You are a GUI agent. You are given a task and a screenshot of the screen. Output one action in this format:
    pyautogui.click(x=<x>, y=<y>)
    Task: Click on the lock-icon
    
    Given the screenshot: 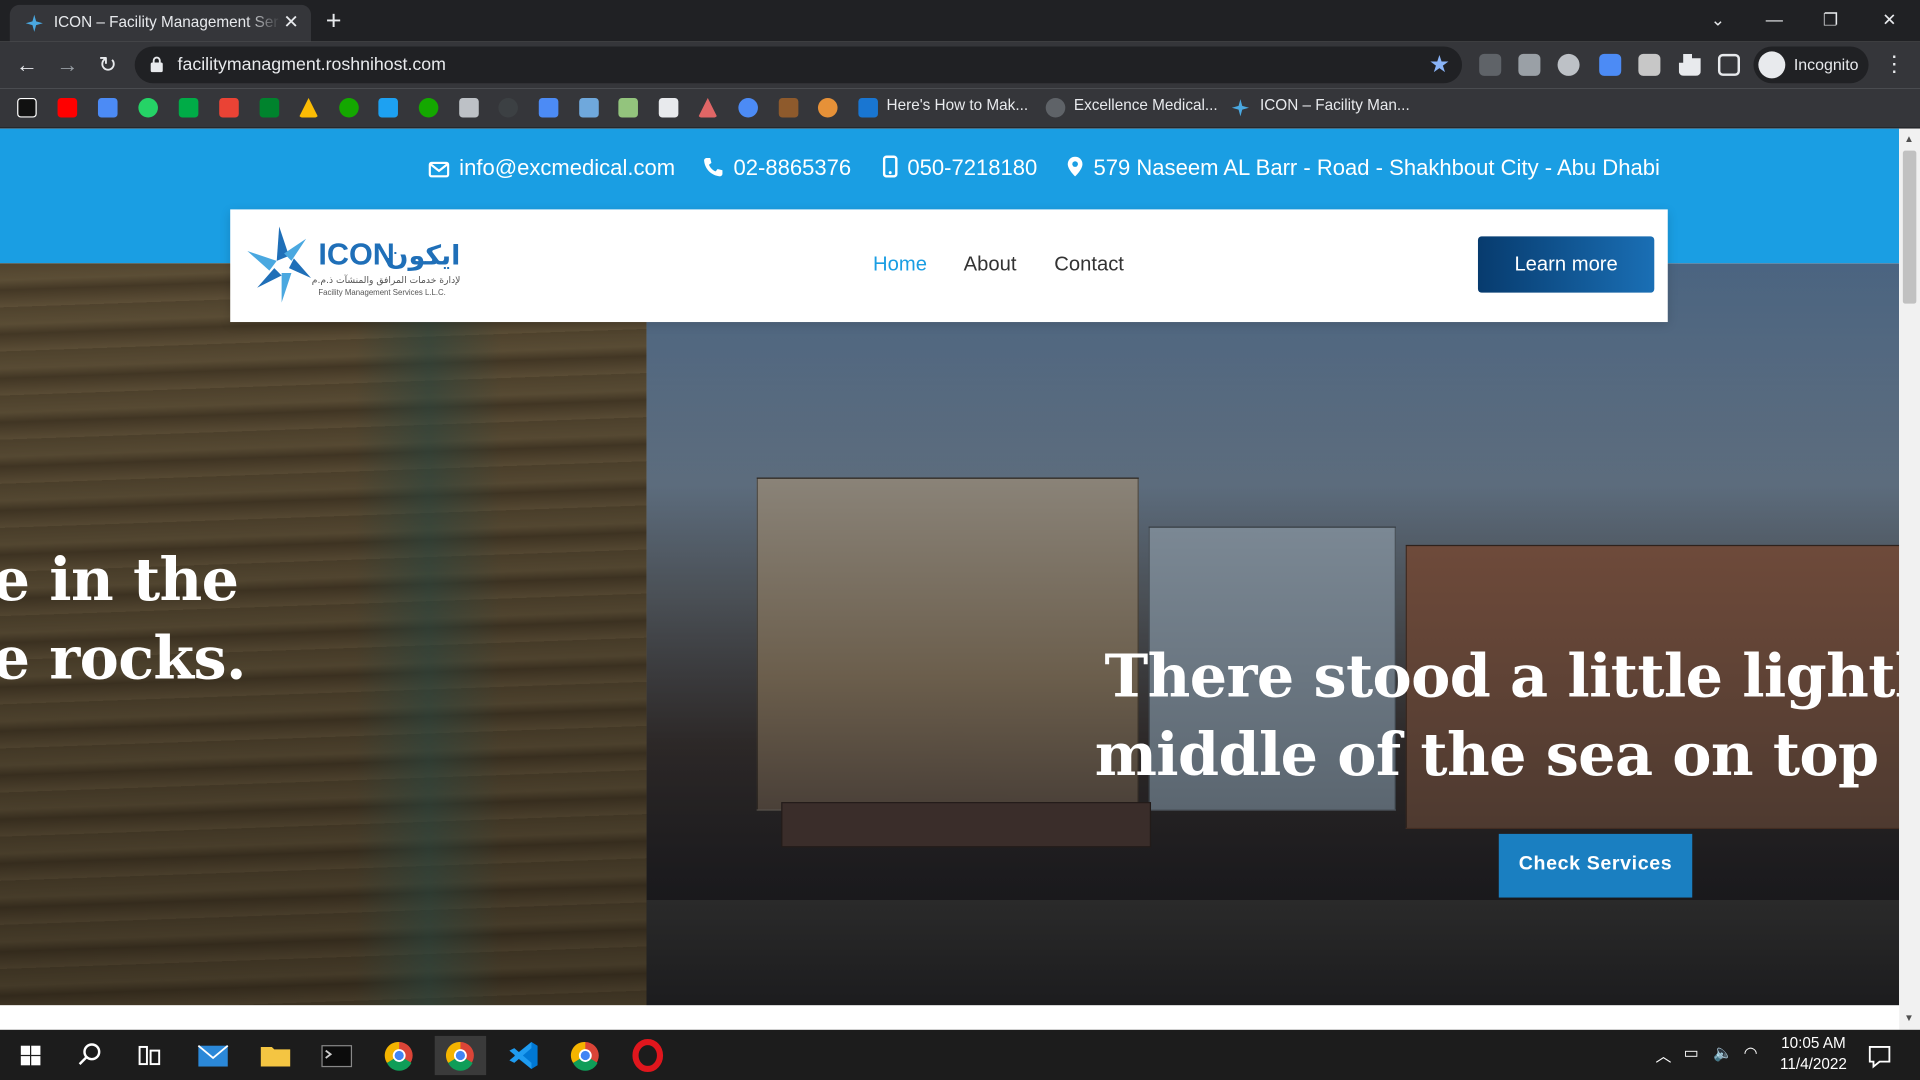 What is the action you would take?
    pyautogui.click(x=156, y=64)
    